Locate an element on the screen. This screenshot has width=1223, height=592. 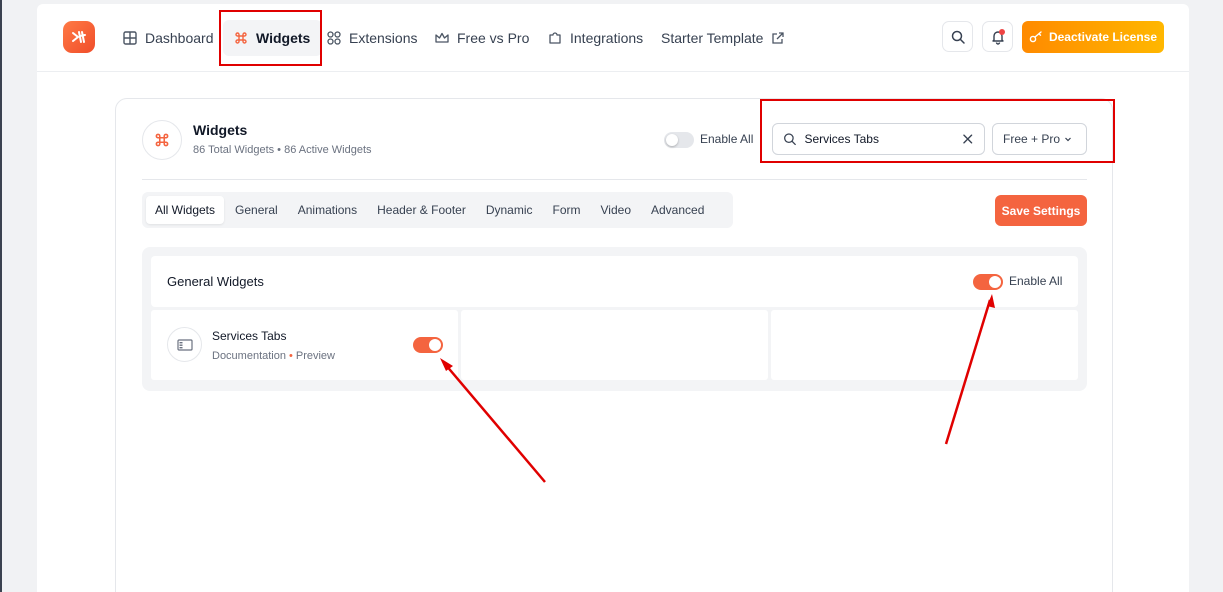
panel-title: Widgets is located at coordinates (220, 130).